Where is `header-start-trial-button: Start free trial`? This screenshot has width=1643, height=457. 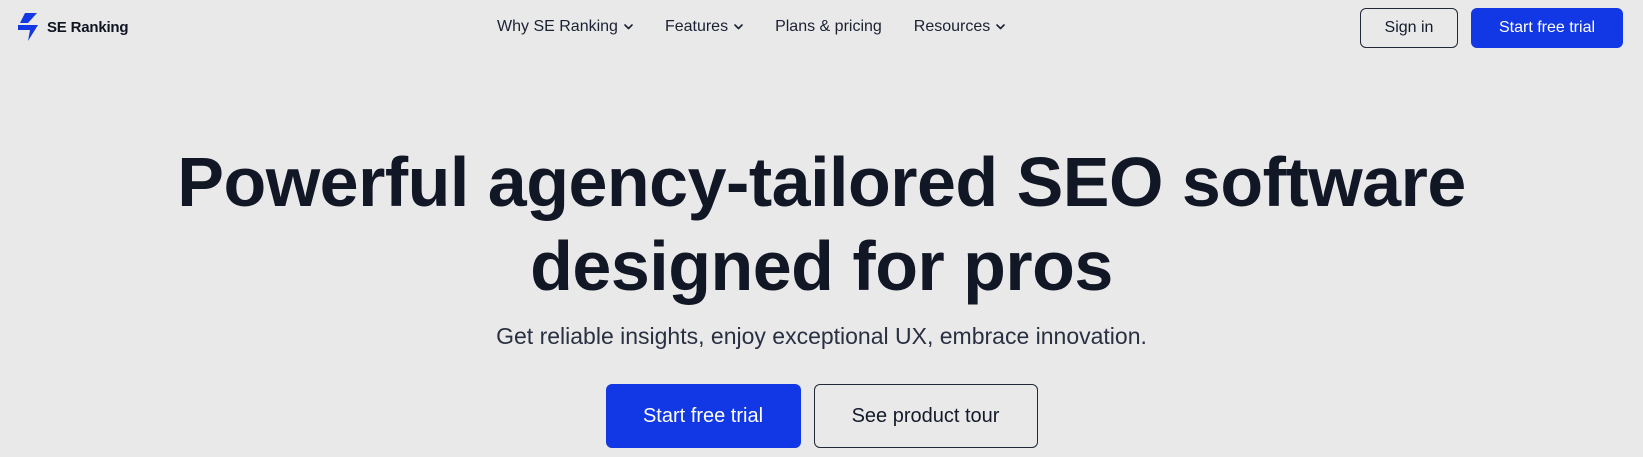
header-start-trial-button: Start free trial is located at coordinates (1547, 28).